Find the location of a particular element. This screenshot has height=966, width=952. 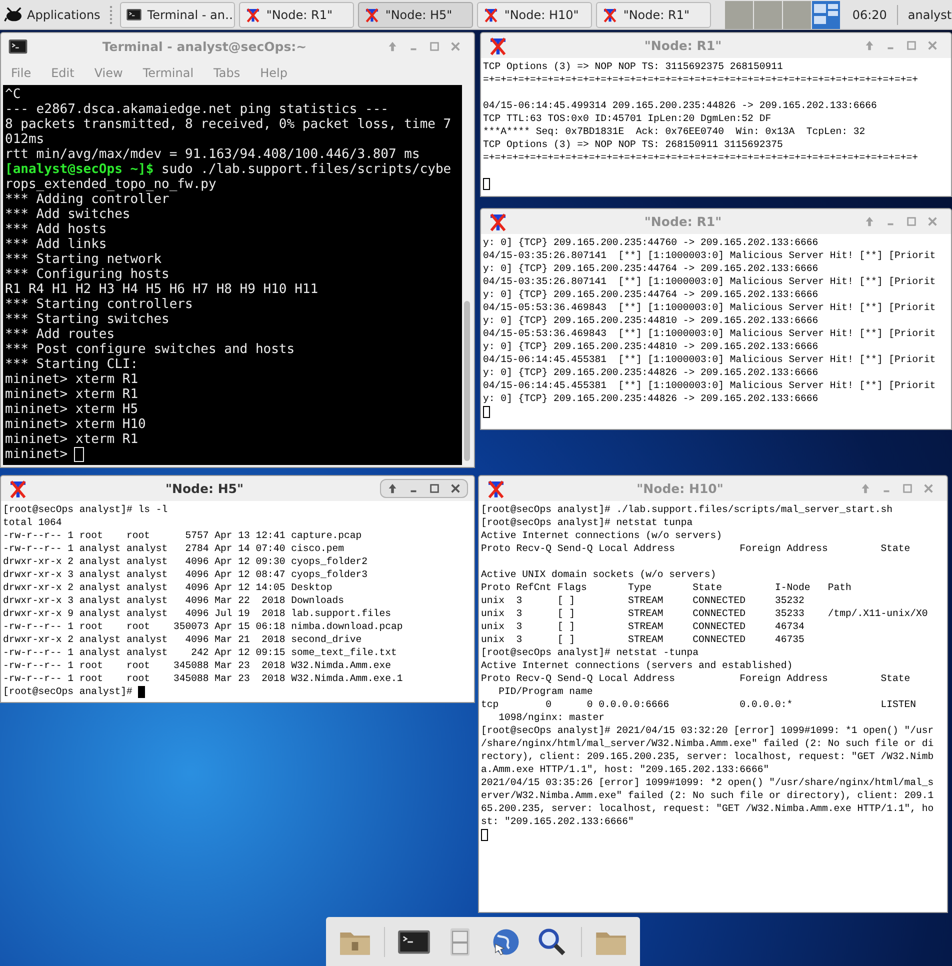

output-line: *** Starting CLI: is located at coordinates (72, 364).